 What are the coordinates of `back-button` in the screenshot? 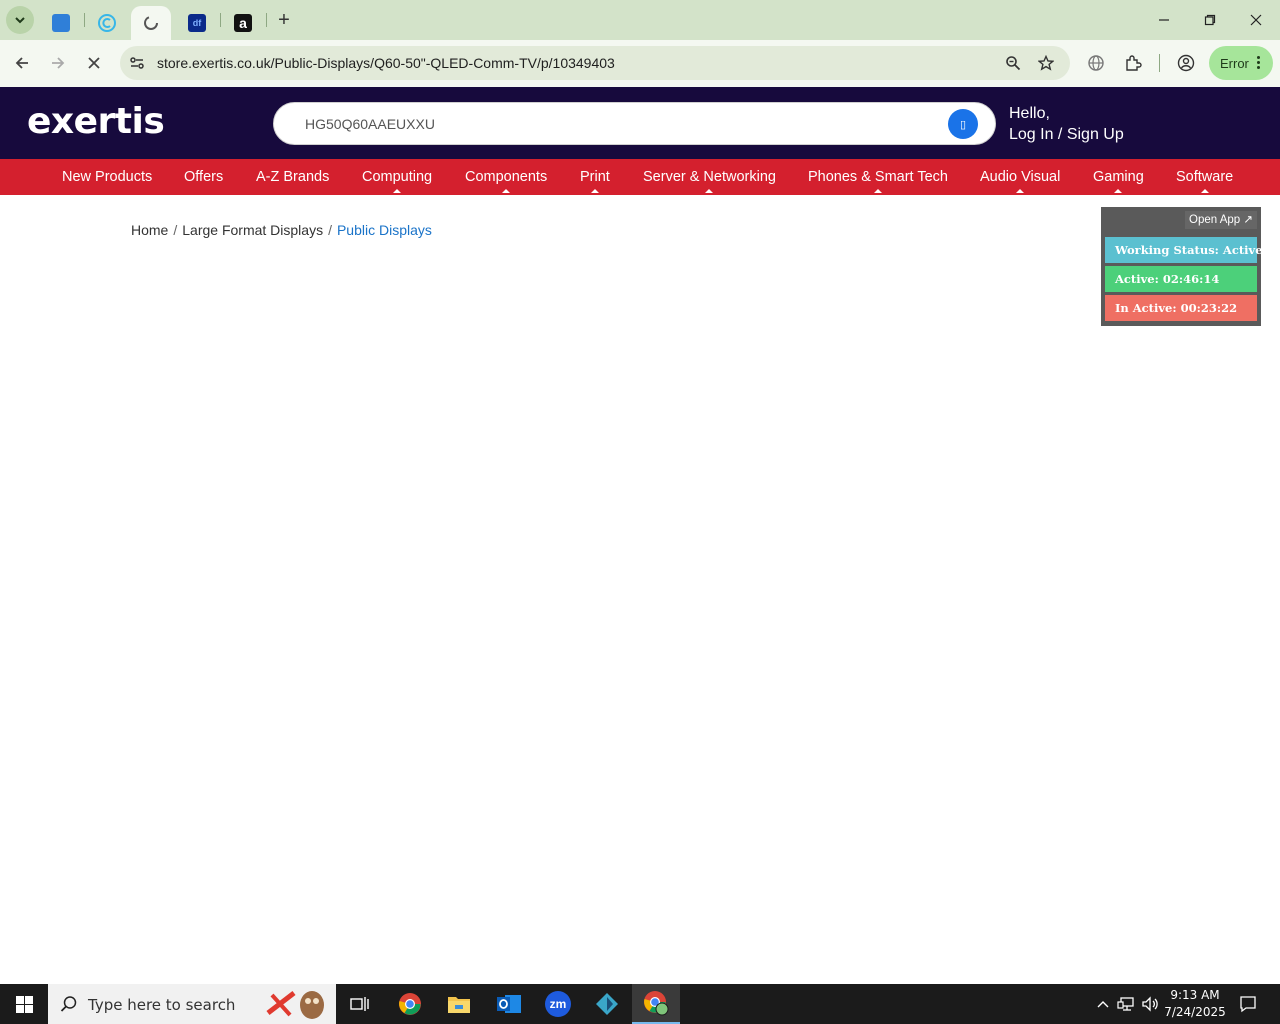 It's located at (22, 63).